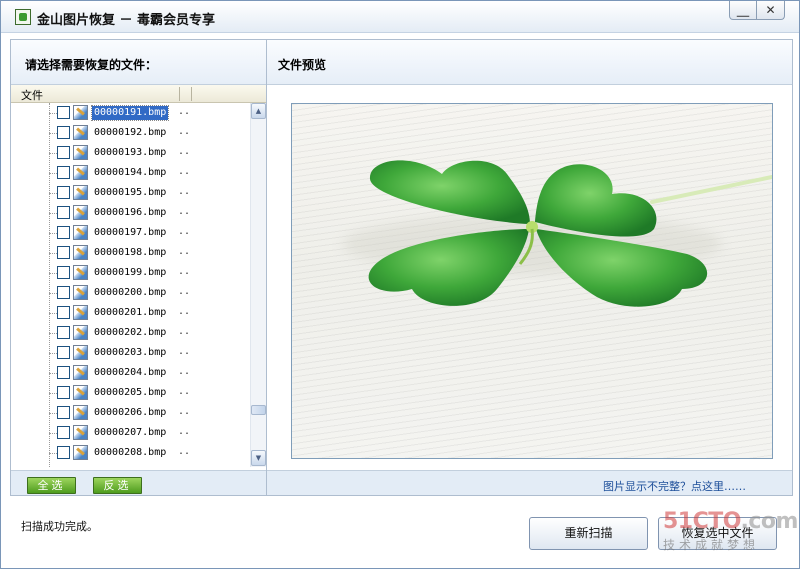  I want to click on file-row: 00000196.bmp.., so click(130, 213).